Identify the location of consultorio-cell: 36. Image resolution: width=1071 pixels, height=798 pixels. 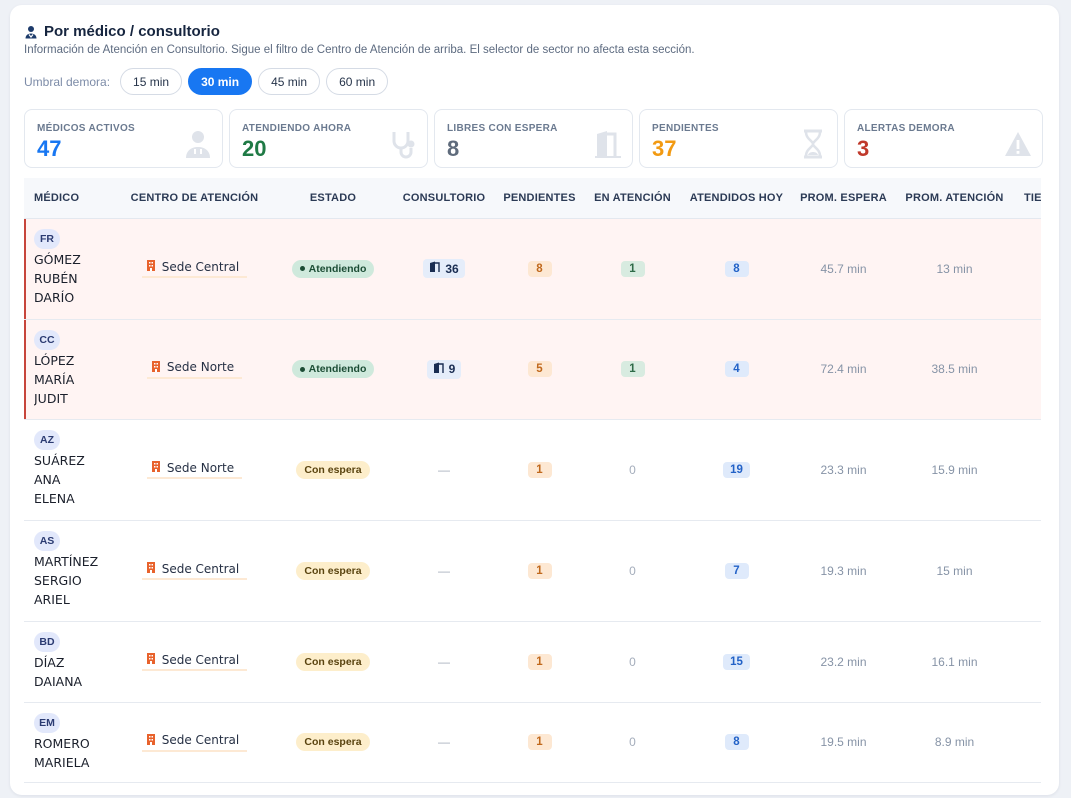
(444, 269).